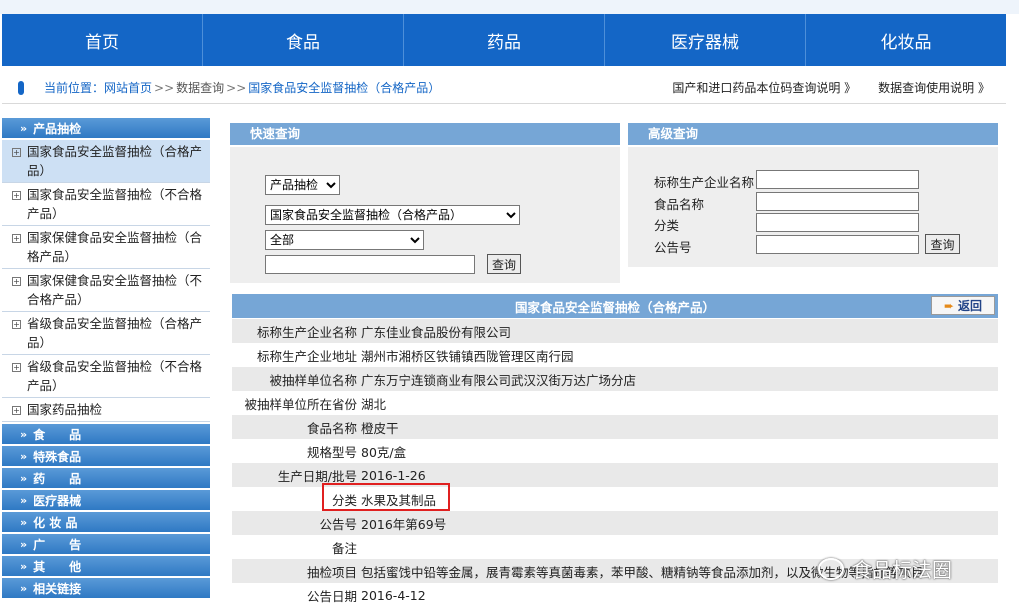 The image size is (1019, 610). What do you see at coordinates (374, 404) in the screenshot?
I see `row-value: 湖北` at bounding box center [374, 404].